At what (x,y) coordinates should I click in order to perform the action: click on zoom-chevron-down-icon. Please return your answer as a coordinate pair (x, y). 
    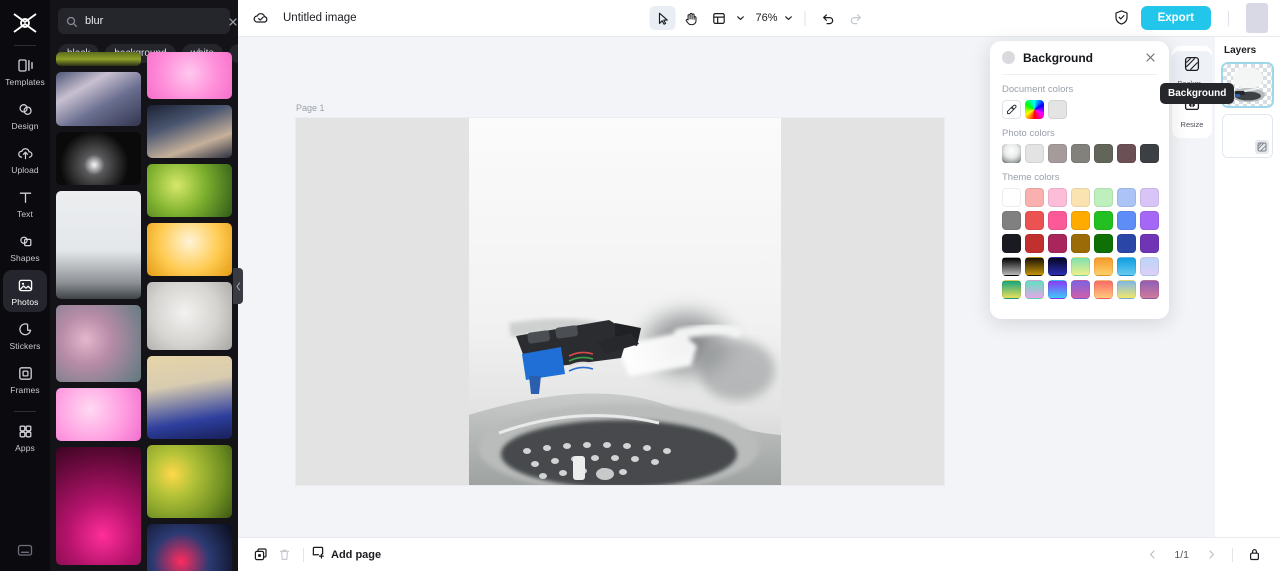
    Looking at the image, I should click on (789, 18).